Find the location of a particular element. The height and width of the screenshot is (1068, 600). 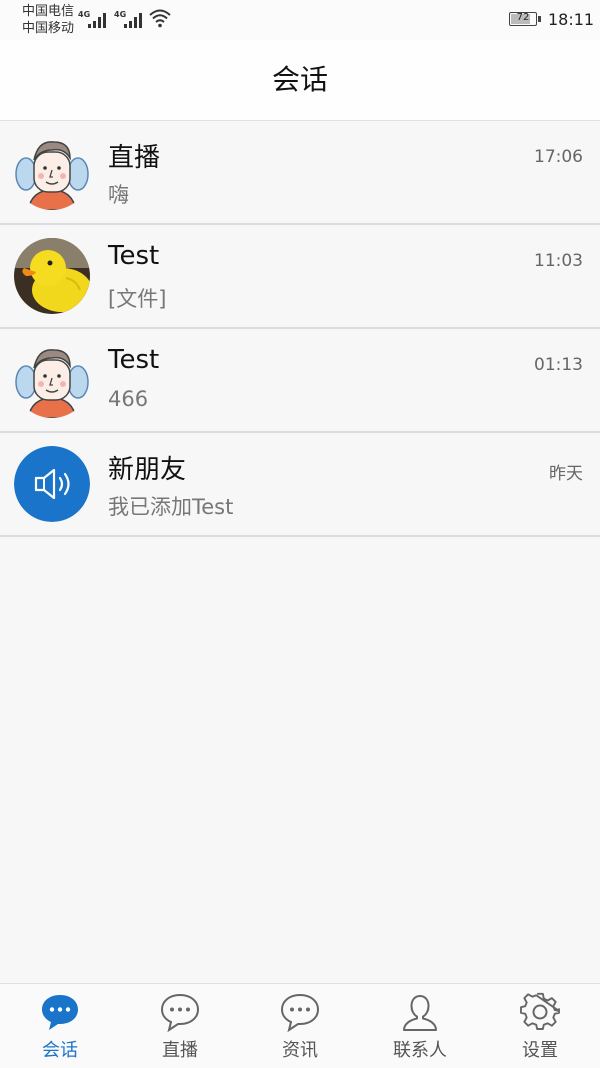

conversation-time: 昨天 is located at coordinates (566, 474).